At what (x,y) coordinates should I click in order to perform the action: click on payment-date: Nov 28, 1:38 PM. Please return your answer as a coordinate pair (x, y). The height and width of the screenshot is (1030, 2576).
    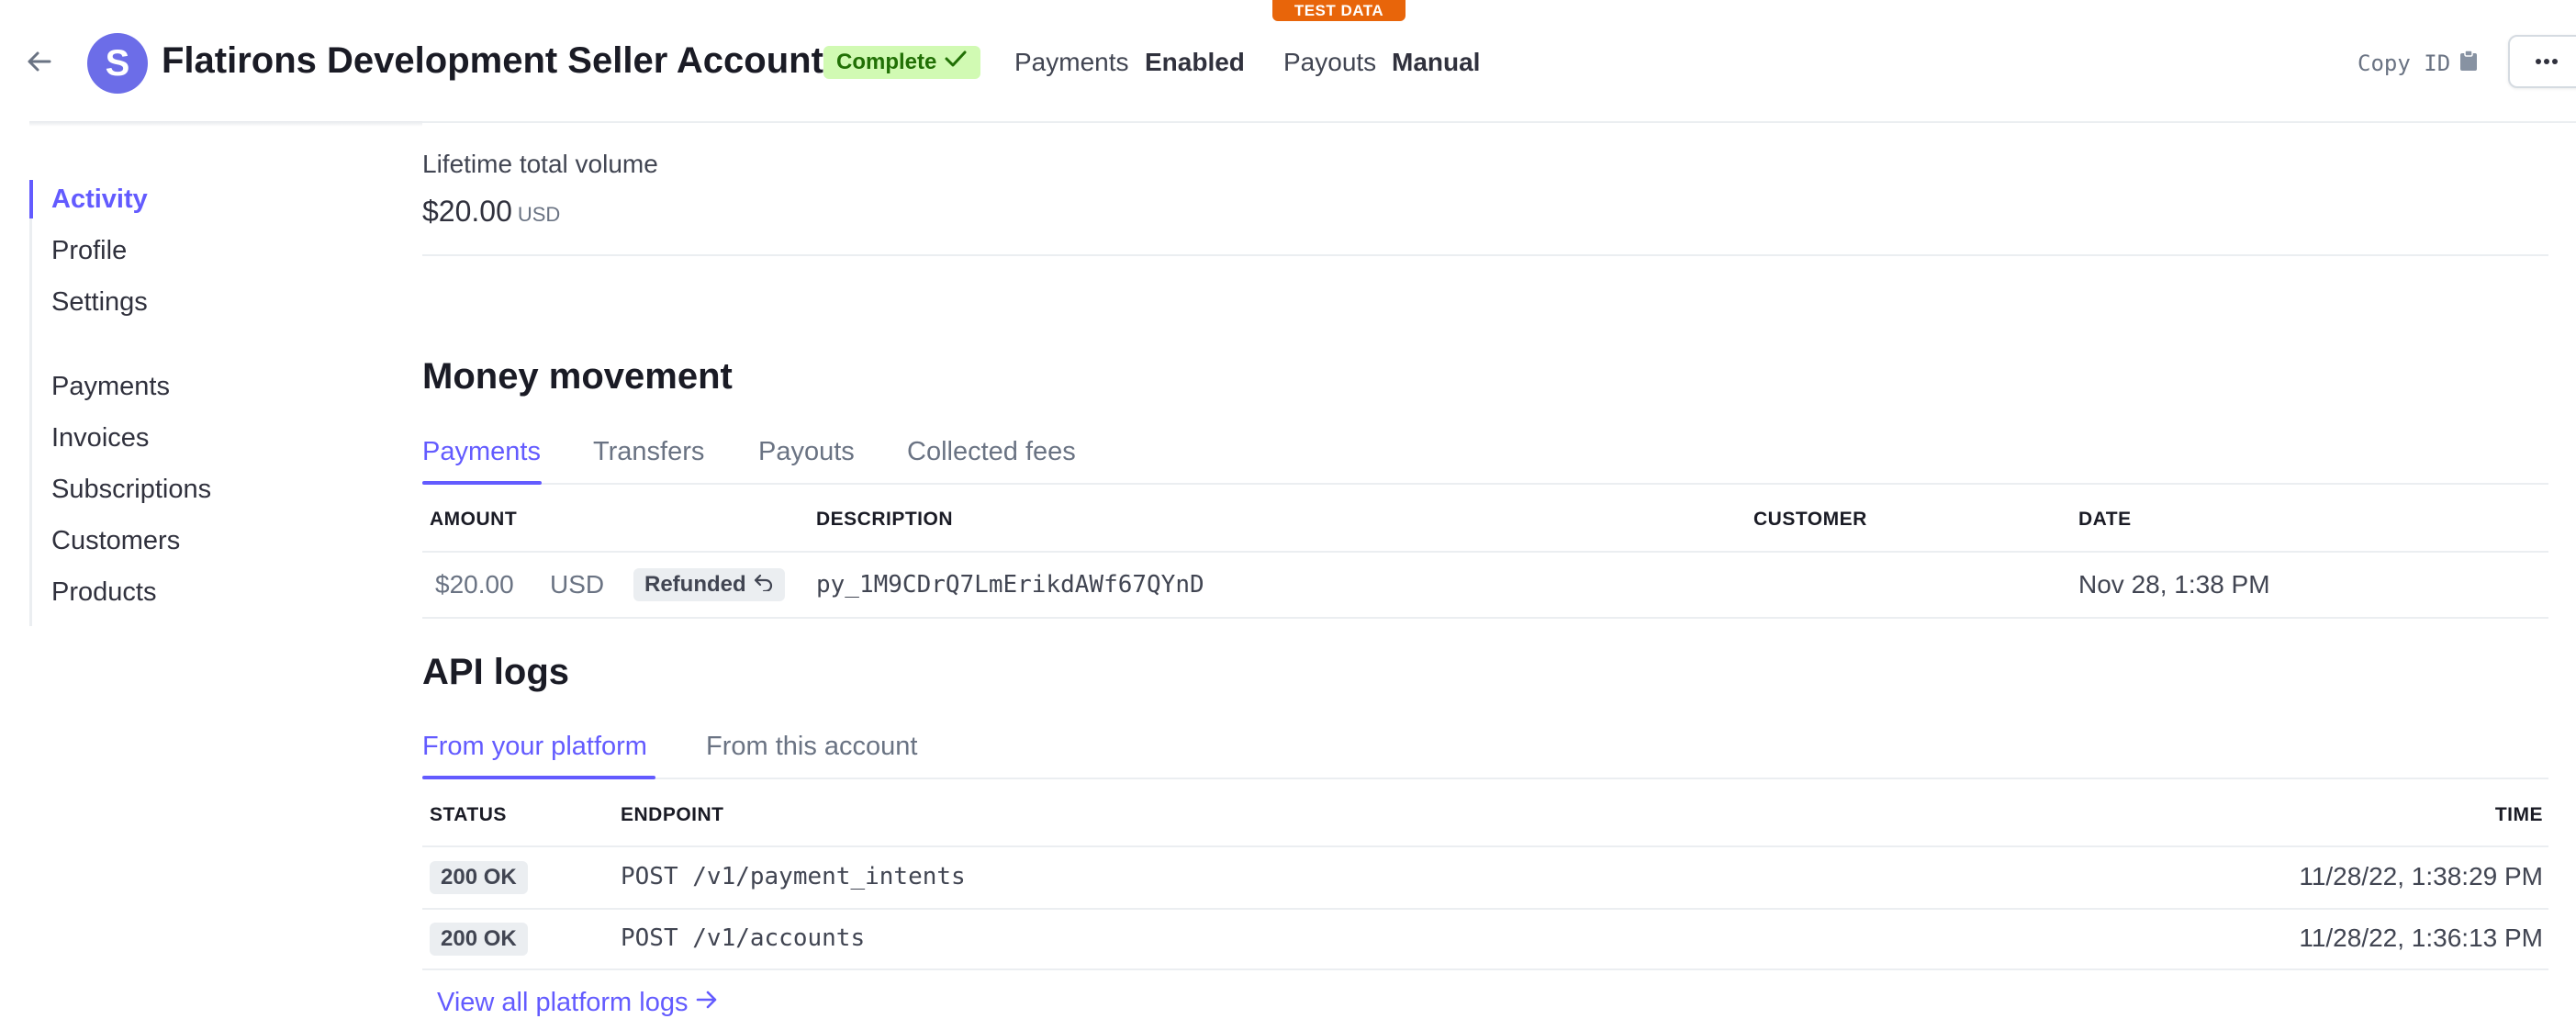
    Looking at the image, I should click on (2174, 584).